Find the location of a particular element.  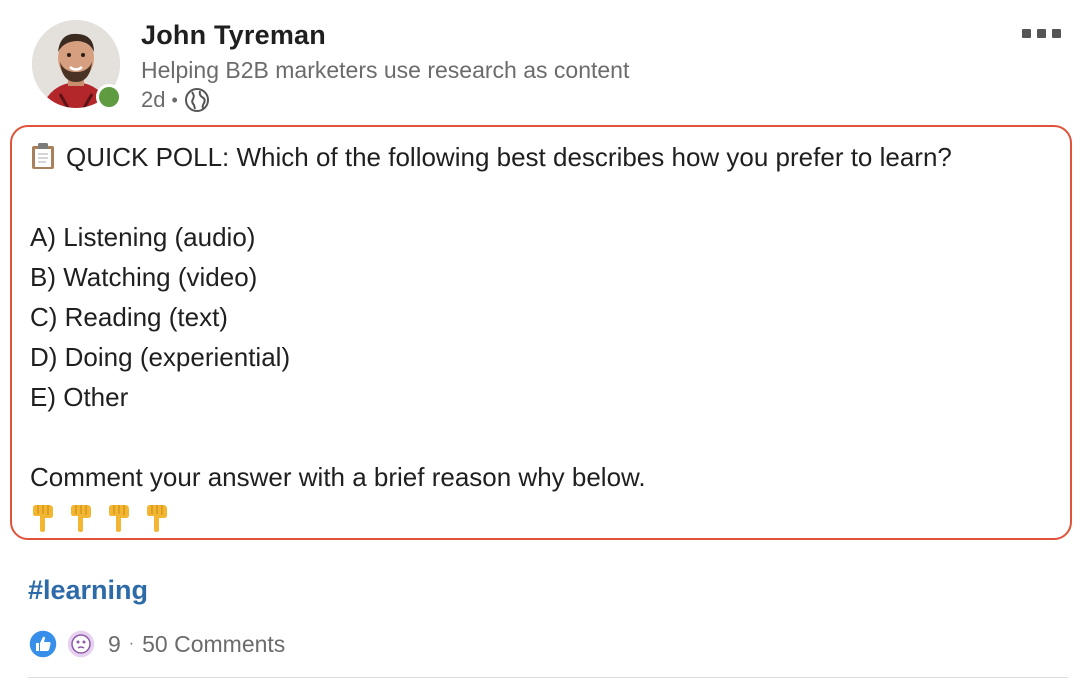

divider is located at coordinates (548, 677).